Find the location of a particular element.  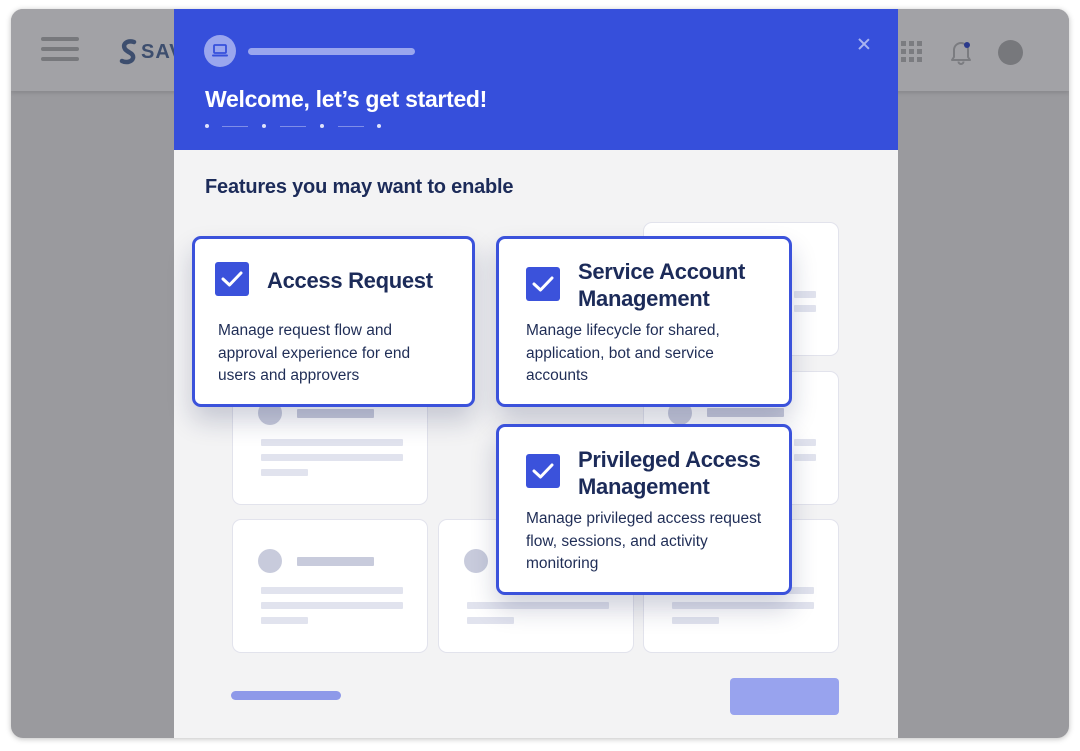

avatar is located at coordinates (1010, 52).